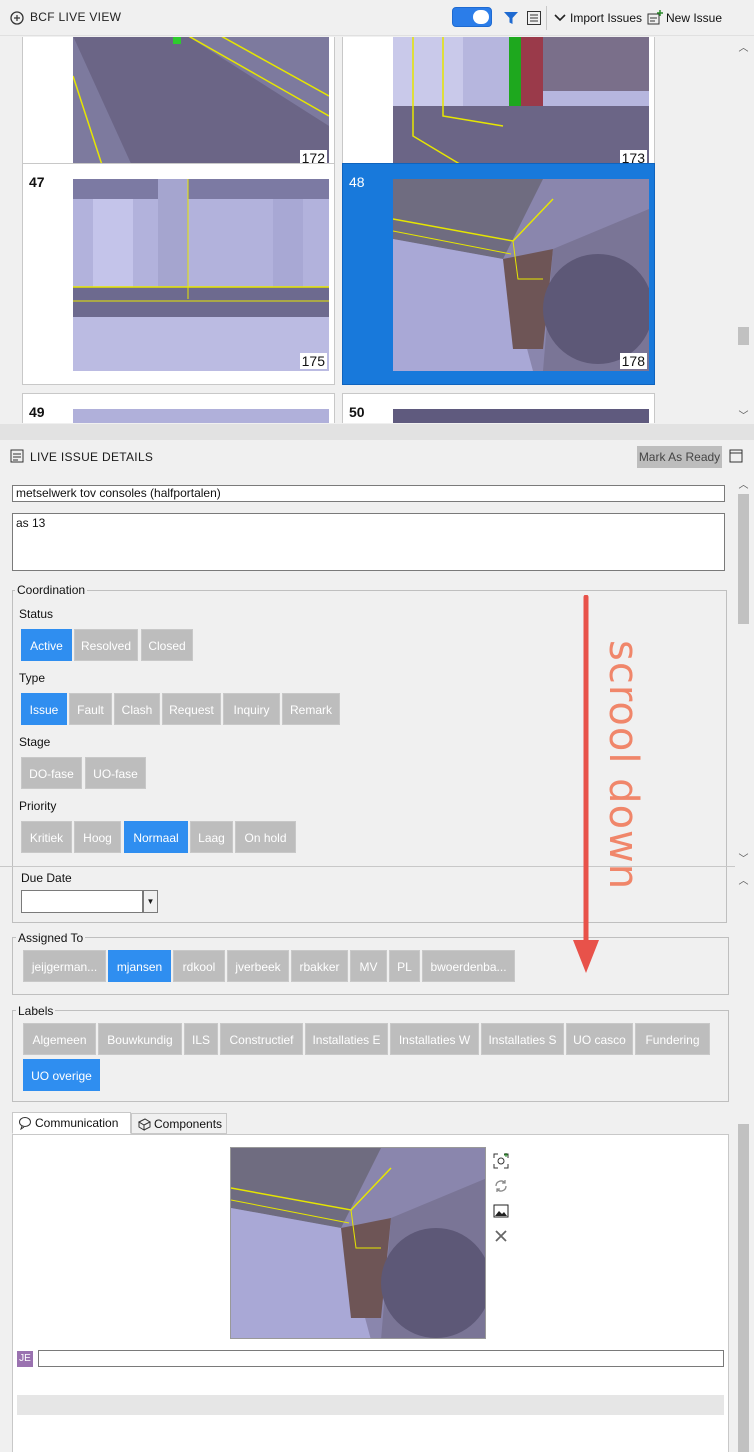 The height and width of the screenshot is (1452, 754). What do you see at coordinates (370, 1405) in the screenshot?
I see `comment-list-row` at bounding box center [370, 1405].